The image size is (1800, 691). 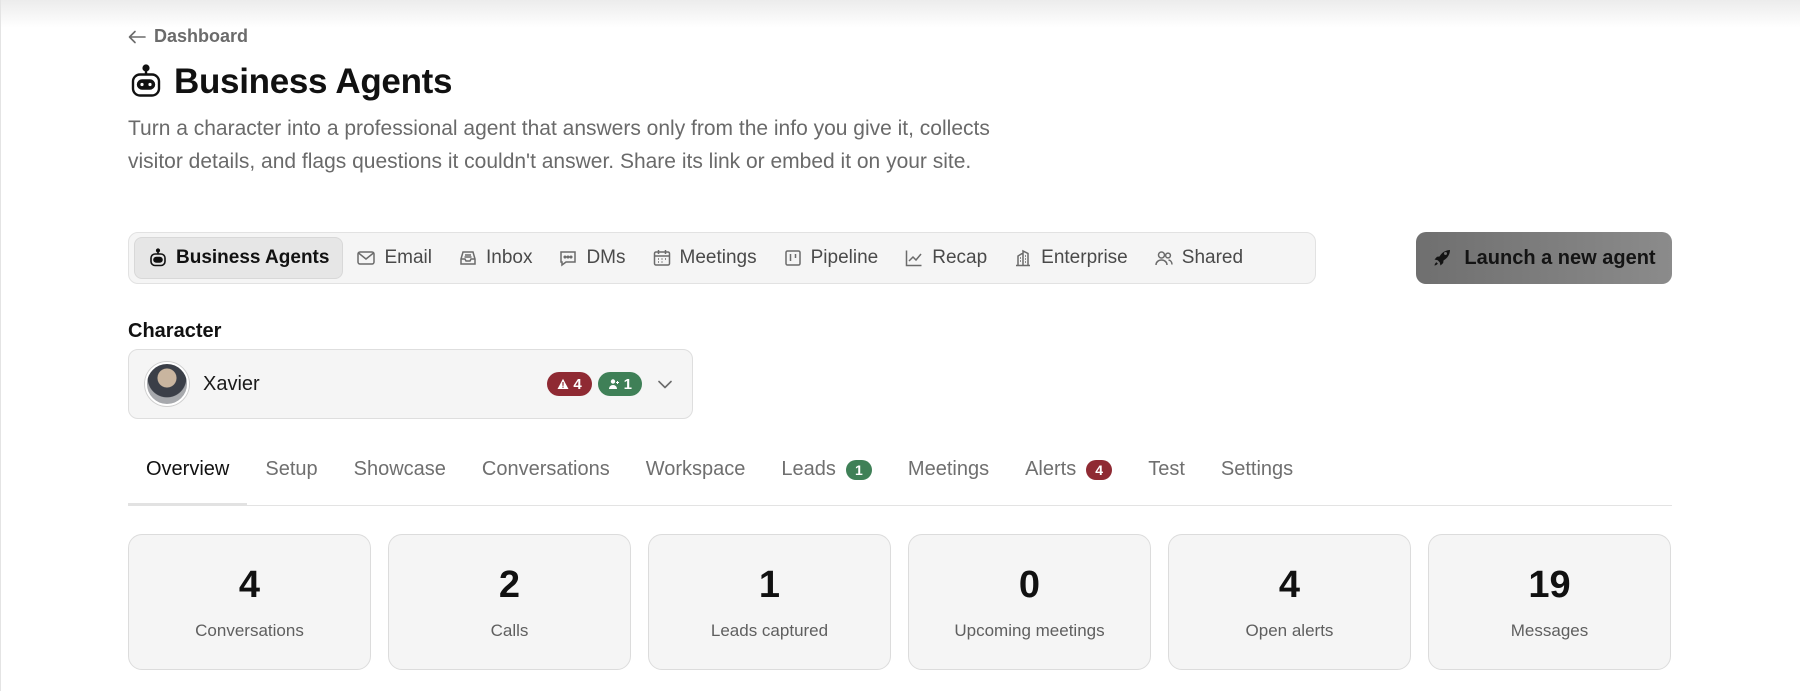 What do you see at coordinates (665, 384) in the screenshot?
I see `chevron-down-icon` at bounding box center [665, 384].